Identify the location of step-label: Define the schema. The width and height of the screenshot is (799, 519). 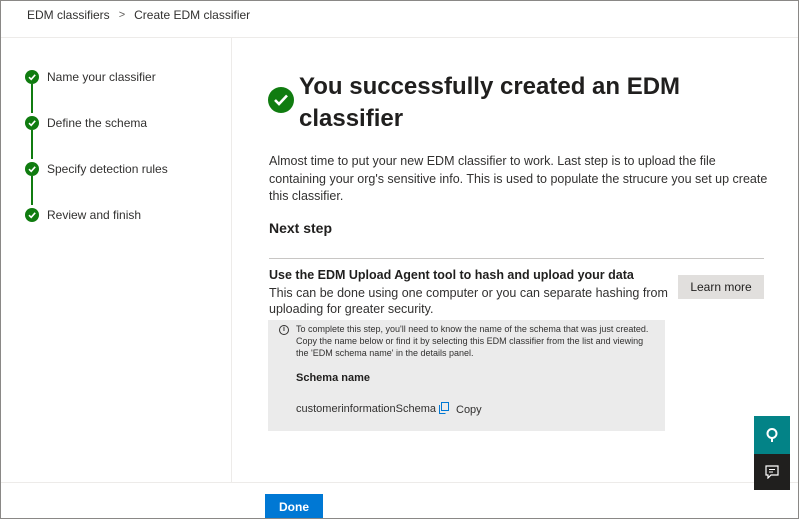
(97, 123).